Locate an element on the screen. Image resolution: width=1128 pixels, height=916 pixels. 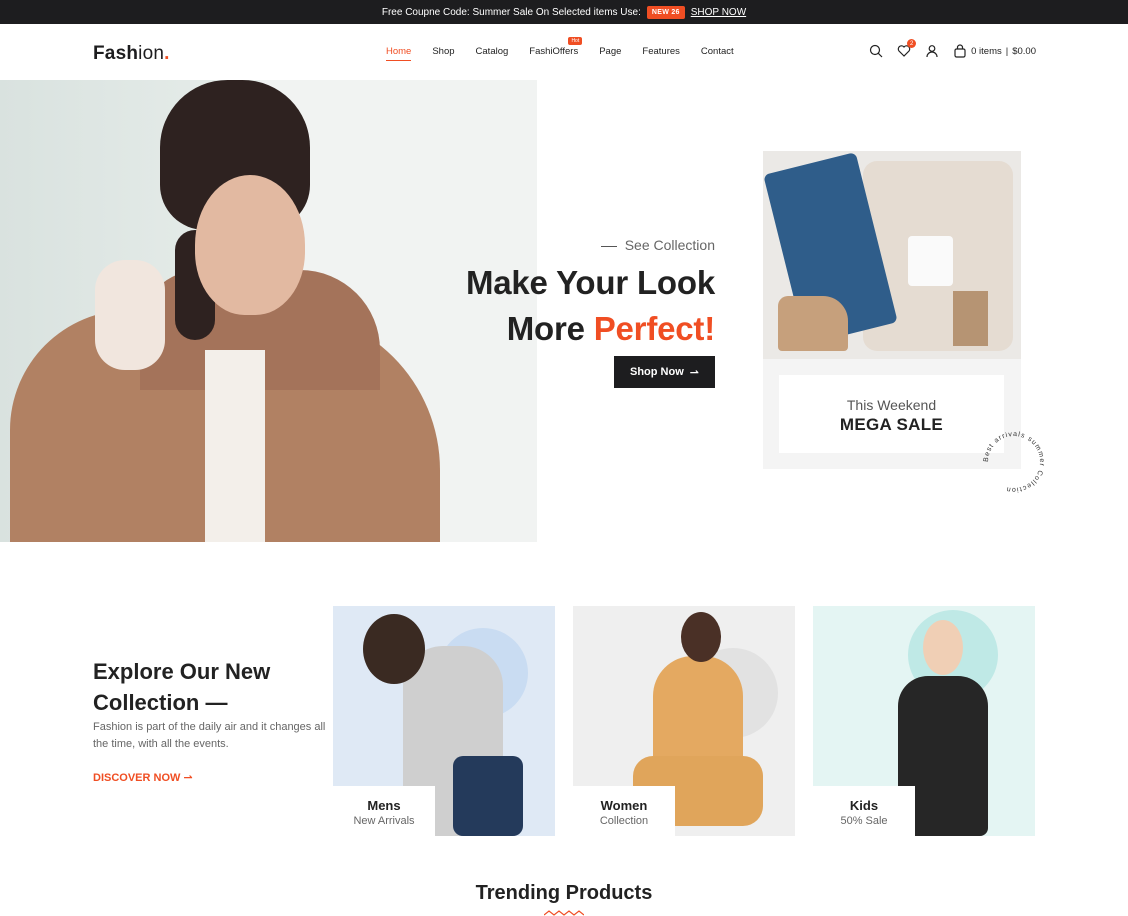
category-subtitle: Collection is located at coordinates (624, 821).